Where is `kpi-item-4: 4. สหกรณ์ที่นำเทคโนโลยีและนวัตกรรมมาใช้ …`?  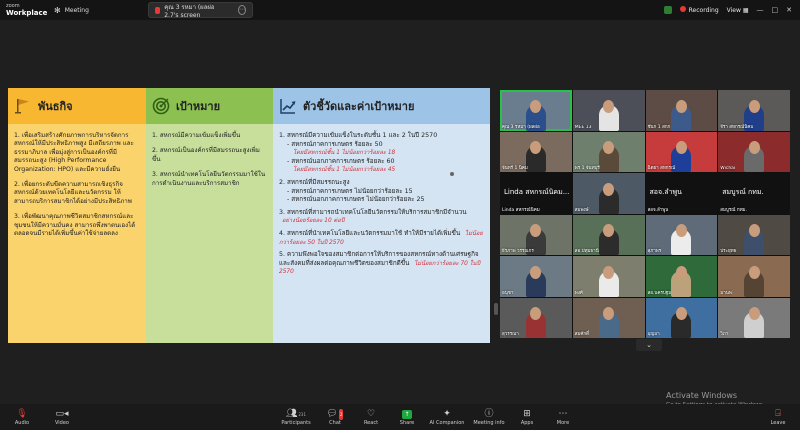
kpi-item-4: 4. สหกรณ์ที่นำเทคโนโลยีและนวัตกรรมมาใช้ … is located at coordinates (381, 238).